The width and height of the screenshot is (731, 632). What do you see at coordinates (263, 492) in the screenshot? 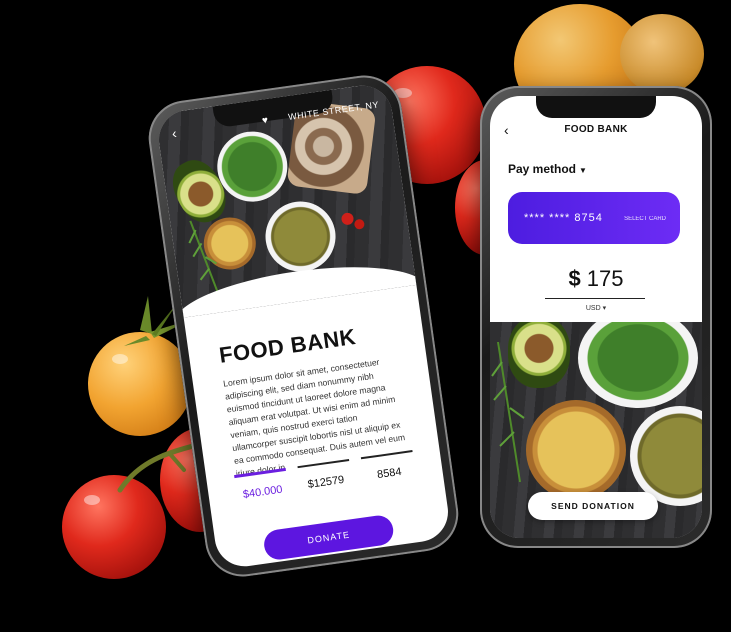
I see `stat-value: $40.000` at bounding box center [263, 492].